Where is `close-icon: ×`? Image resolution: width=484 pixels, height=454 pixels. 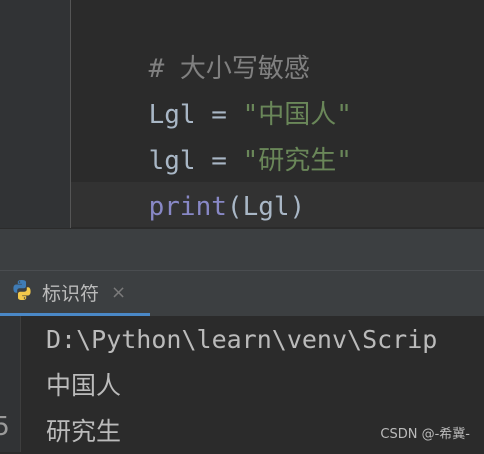
close-icon: × is located at coordinates (118, 292).